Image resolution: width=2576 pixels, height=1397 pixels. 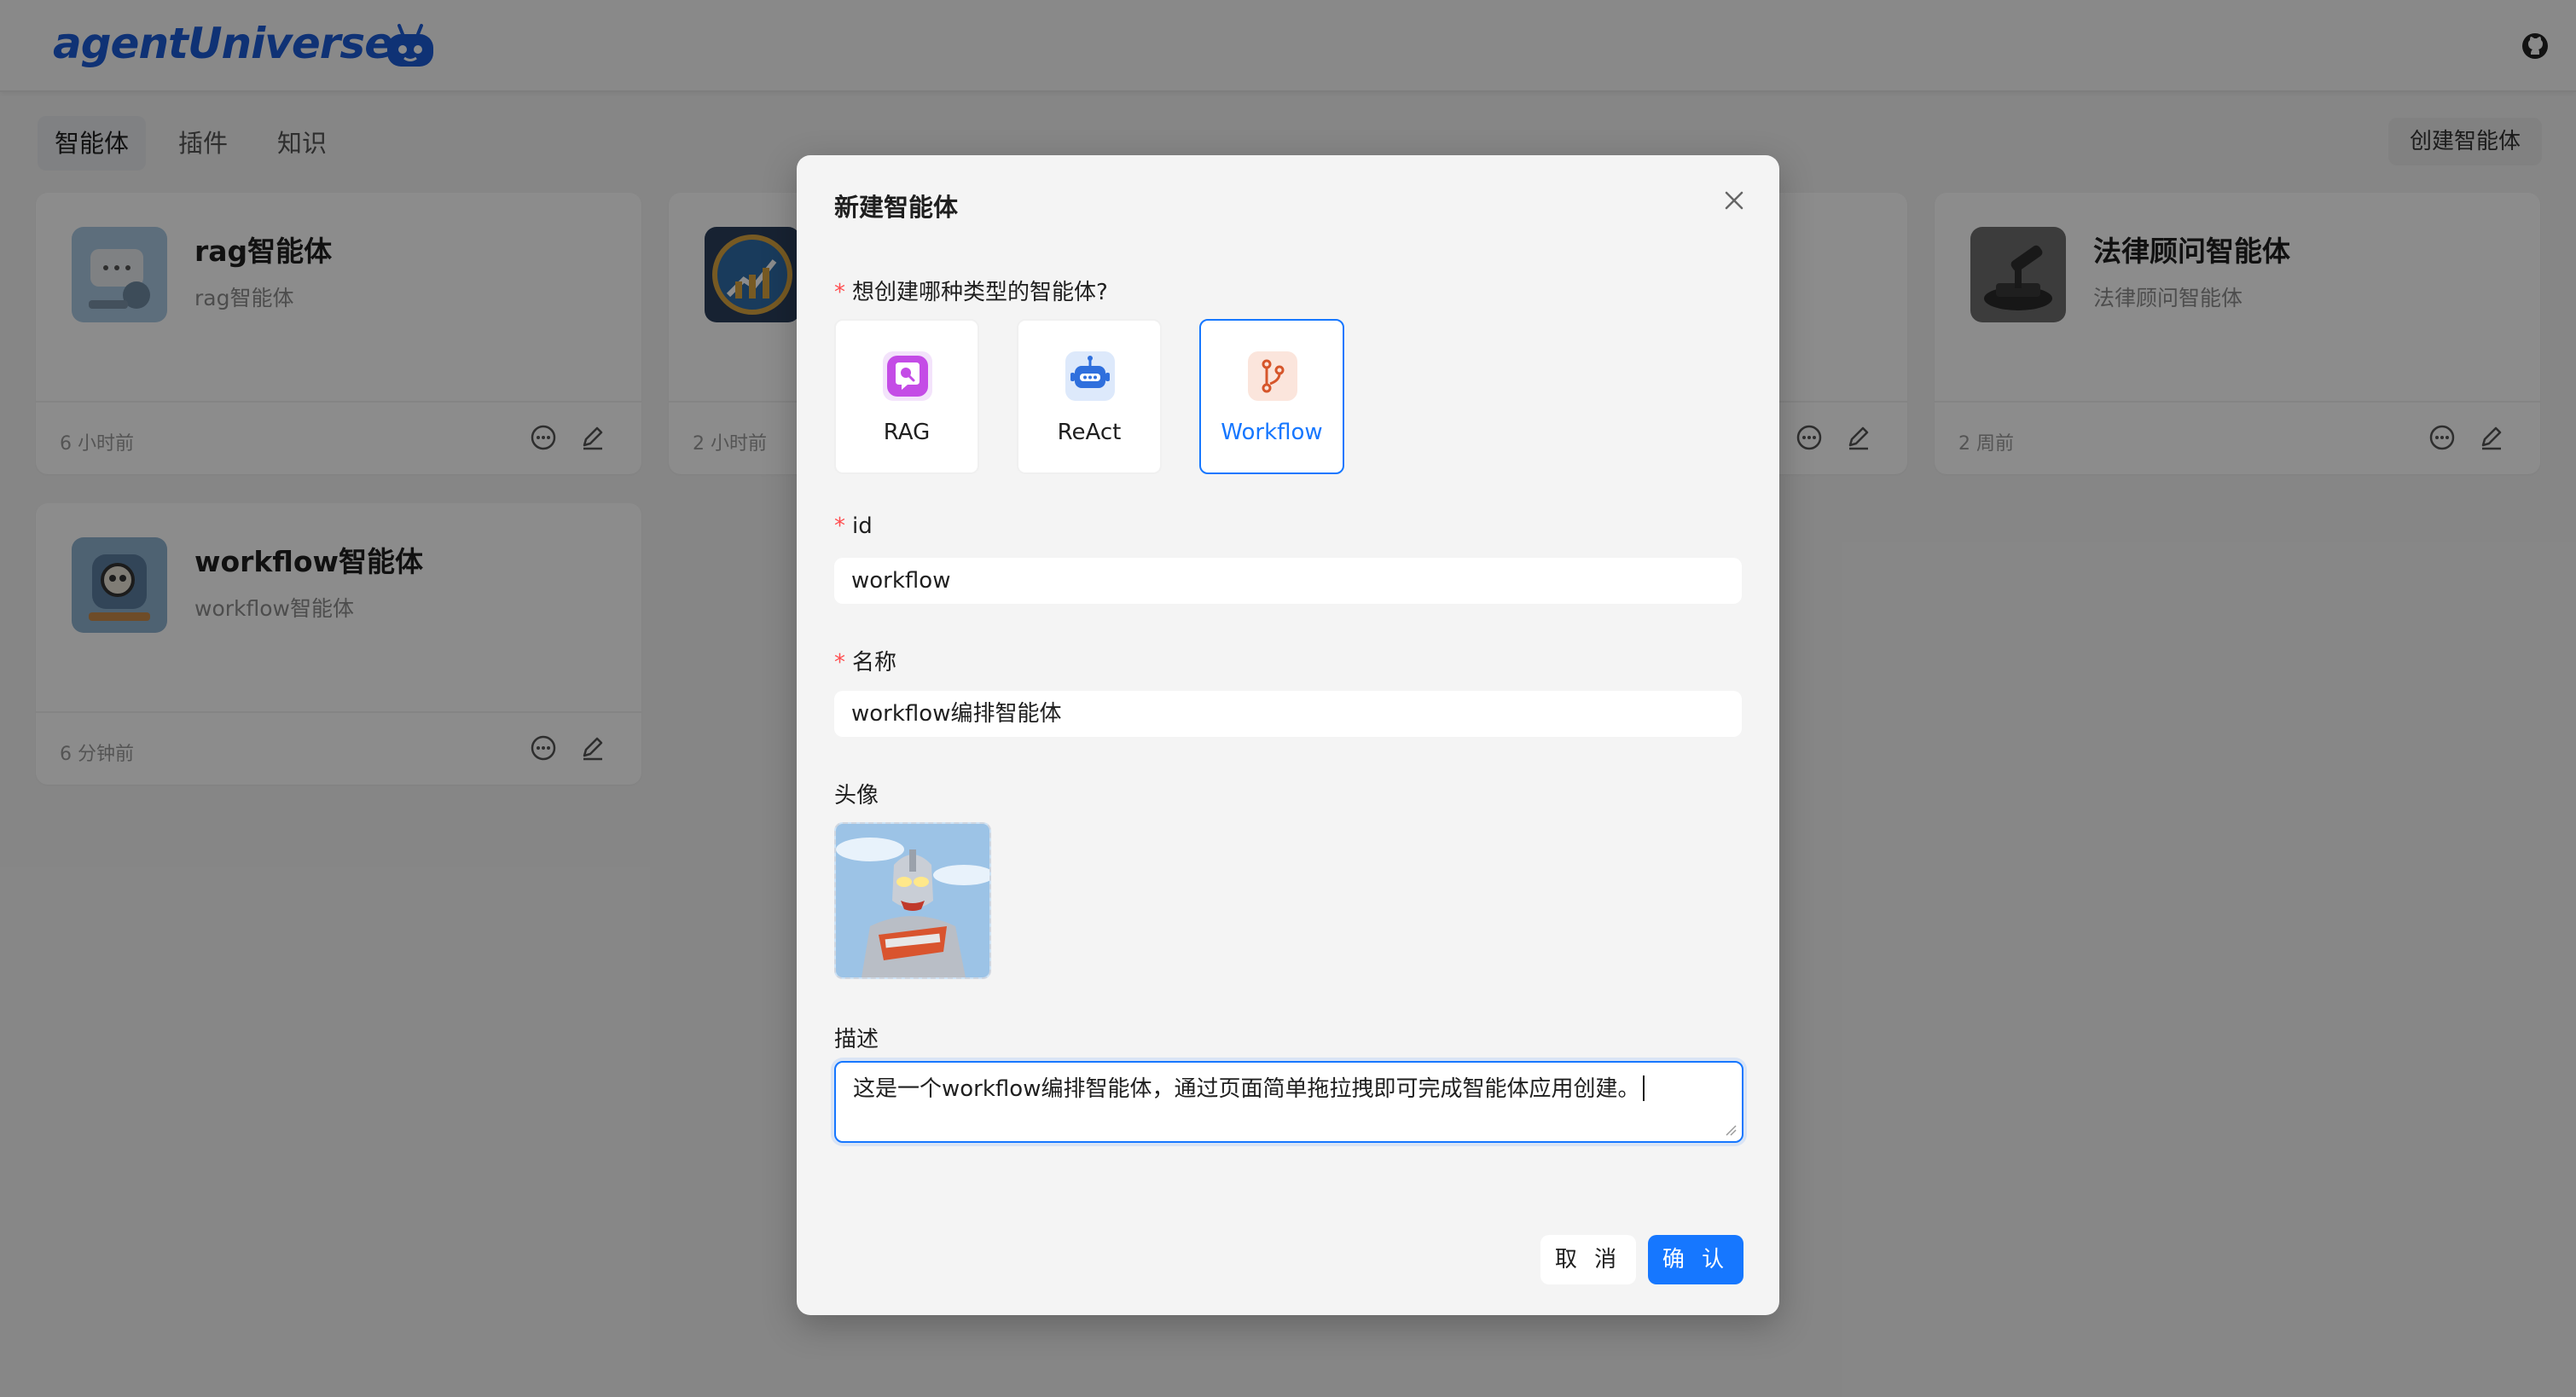 I want to click on avatar-image, so click(x=912, y=900).